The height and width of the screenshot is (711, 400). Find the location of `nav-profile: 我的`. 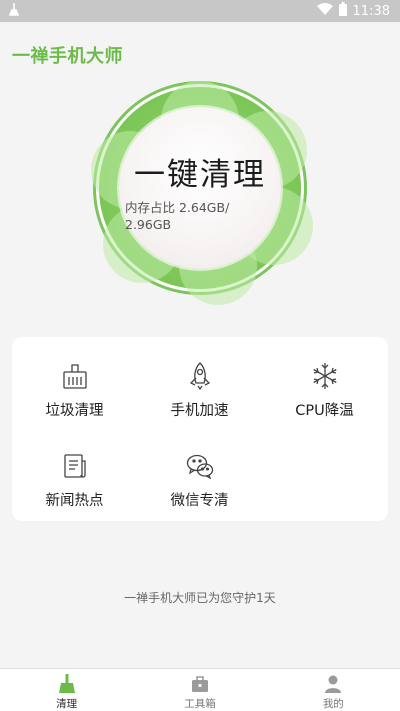

nav-profile: 我的 is located at coordinates (333, 690).